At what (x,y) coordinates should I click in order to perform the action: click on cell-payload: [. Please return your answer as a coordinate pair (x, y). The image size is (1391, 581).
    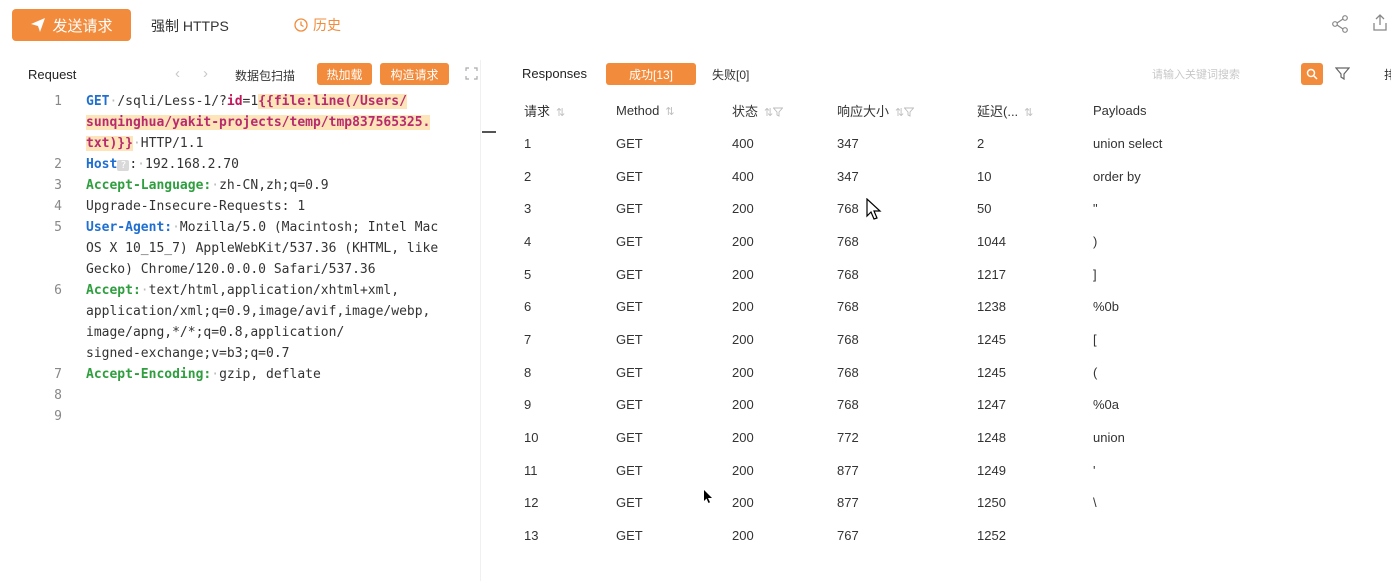
    Looking at the image, I should click on (1095, 339).